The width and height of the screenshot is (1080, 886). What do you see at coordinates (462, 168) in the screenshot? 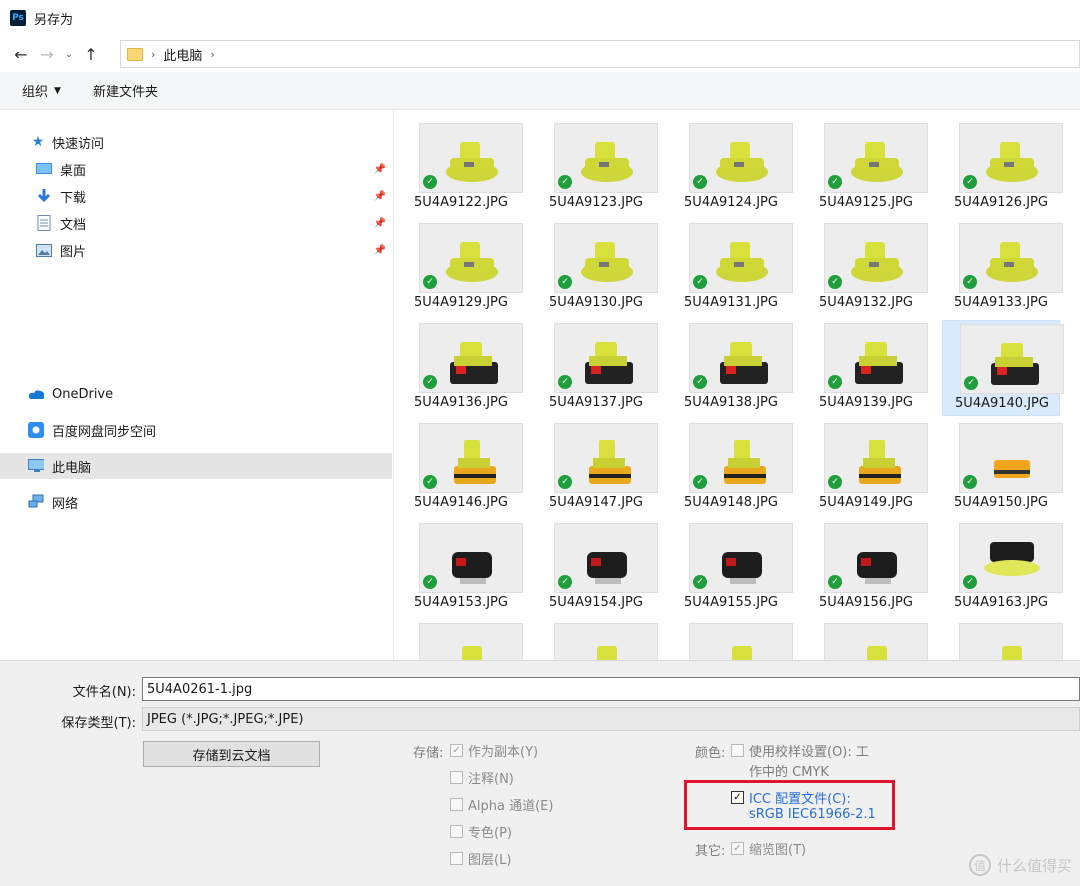
I see `file-item: ✓ 5U4A9122.JPG` at bounding box center [462, 168].